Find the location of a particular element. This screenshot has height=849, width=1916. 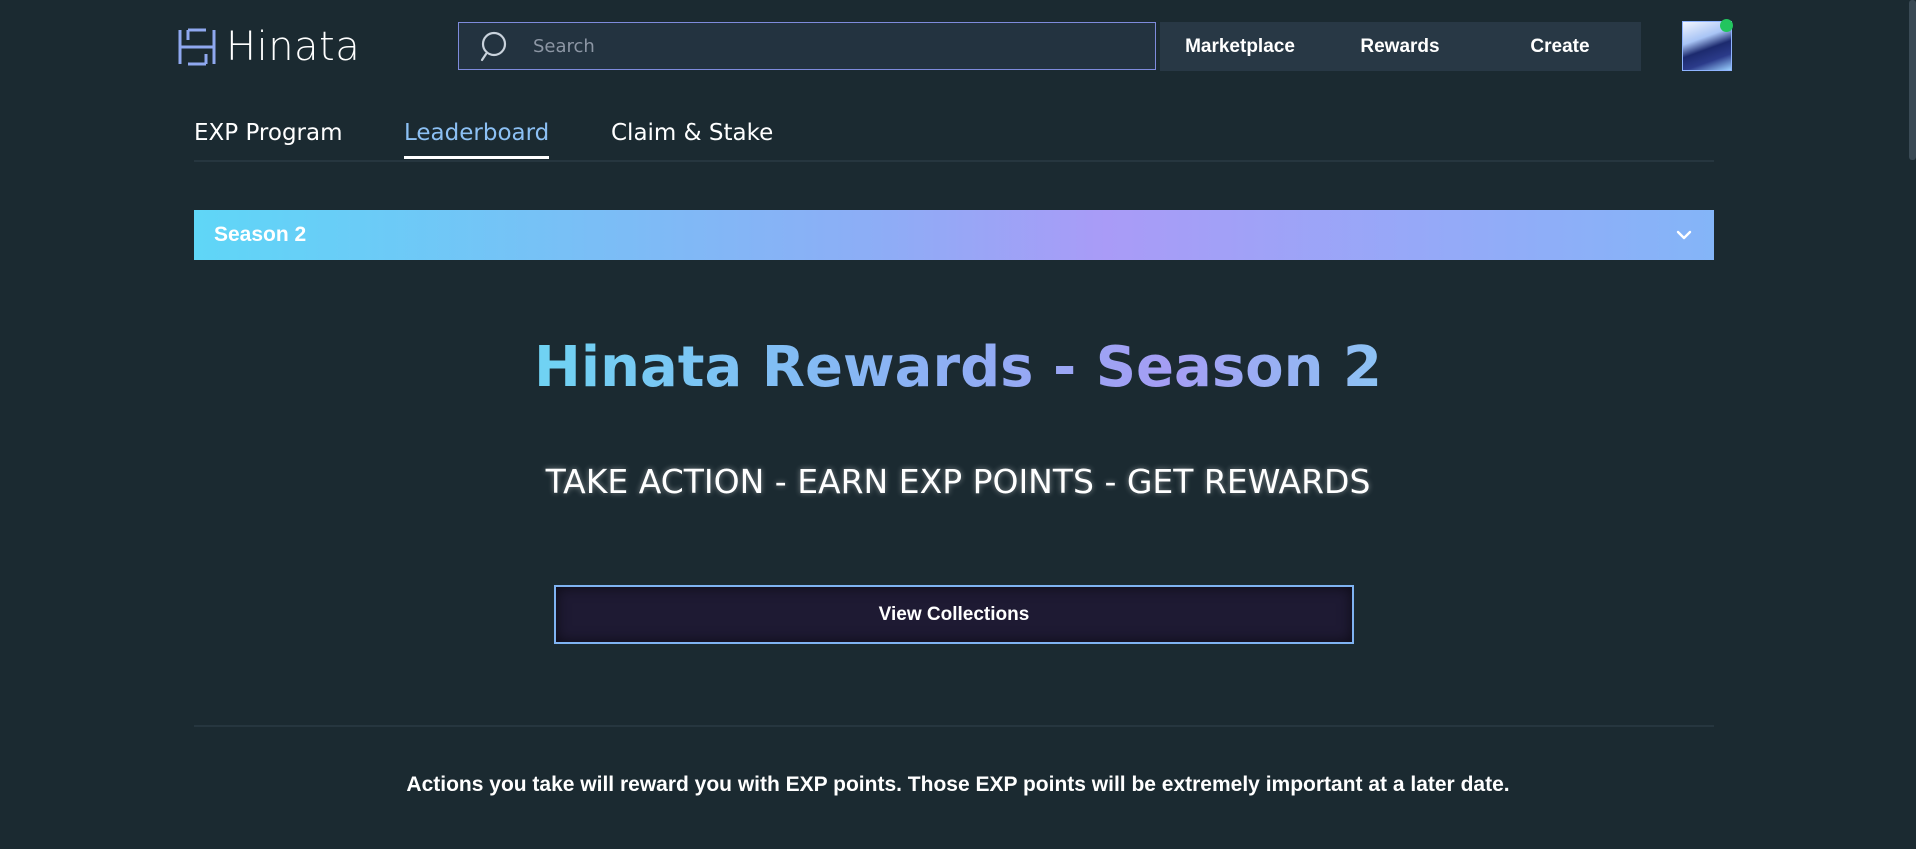

search-bar is located at coordinates (807, 46).